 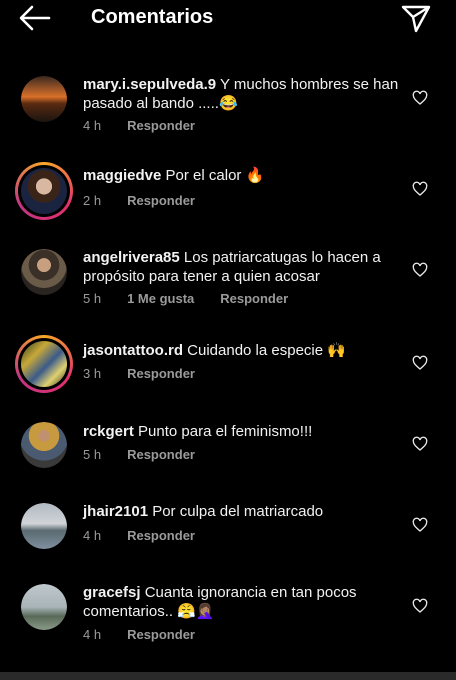 What do you see at coordinates (223, 431) in the screenshot?
I see `comment-body: Punto para el feminismo!!!` at bounding box center [223, 431].